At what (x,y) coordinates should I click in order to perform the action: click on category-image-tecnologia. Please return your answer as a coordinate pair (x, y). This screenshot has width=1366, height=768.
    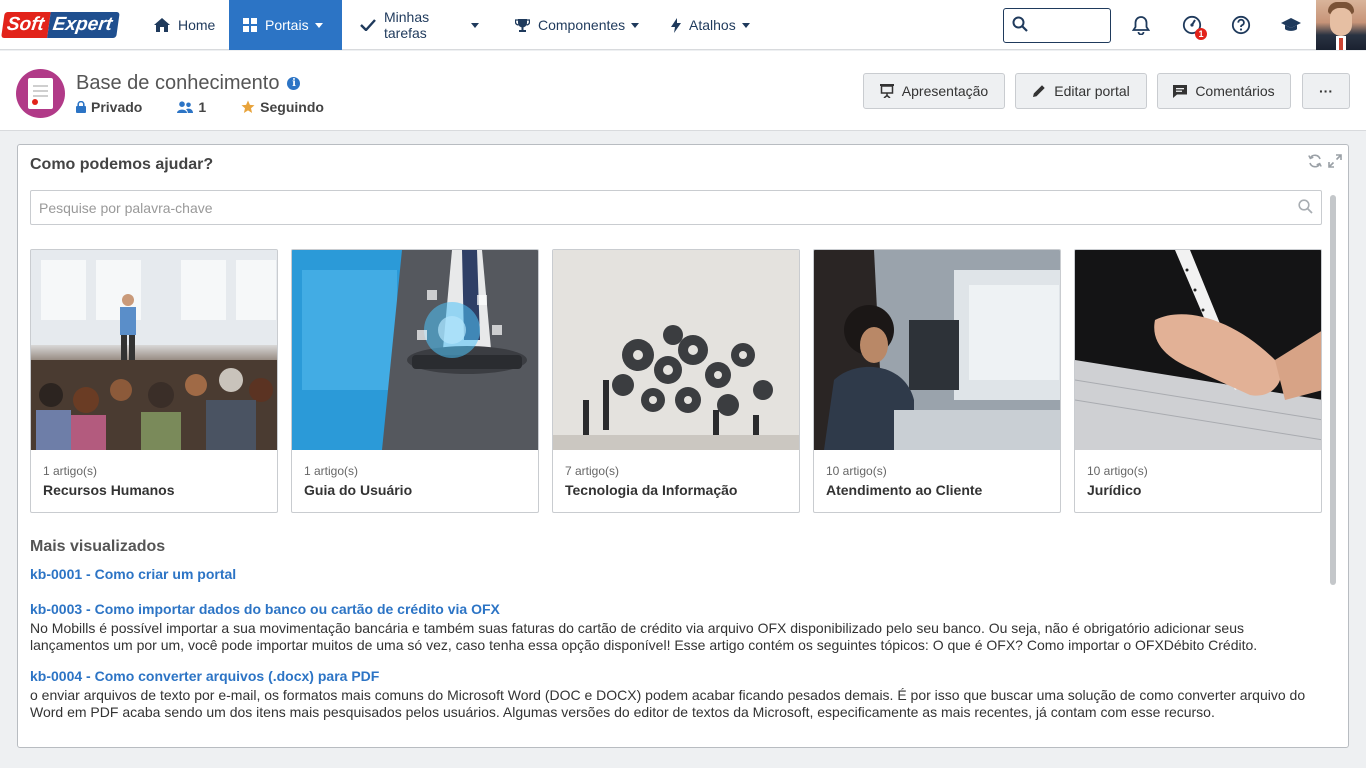
    Looking at the image, I should click on (676, 350).